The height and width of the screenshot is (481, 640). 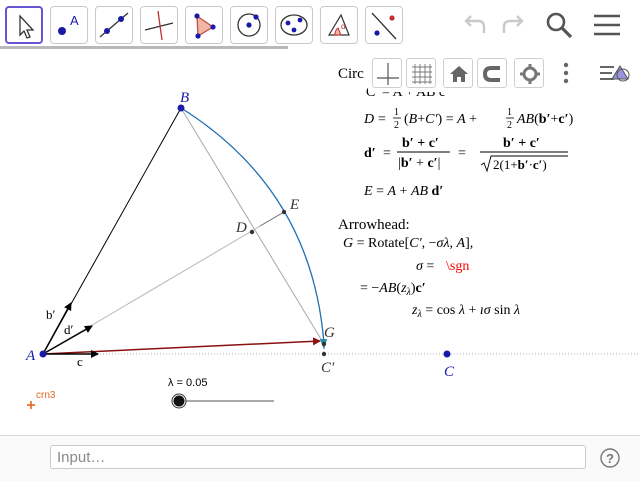 I want to click on label-crn3: crn3, so click(x=46, y=395).